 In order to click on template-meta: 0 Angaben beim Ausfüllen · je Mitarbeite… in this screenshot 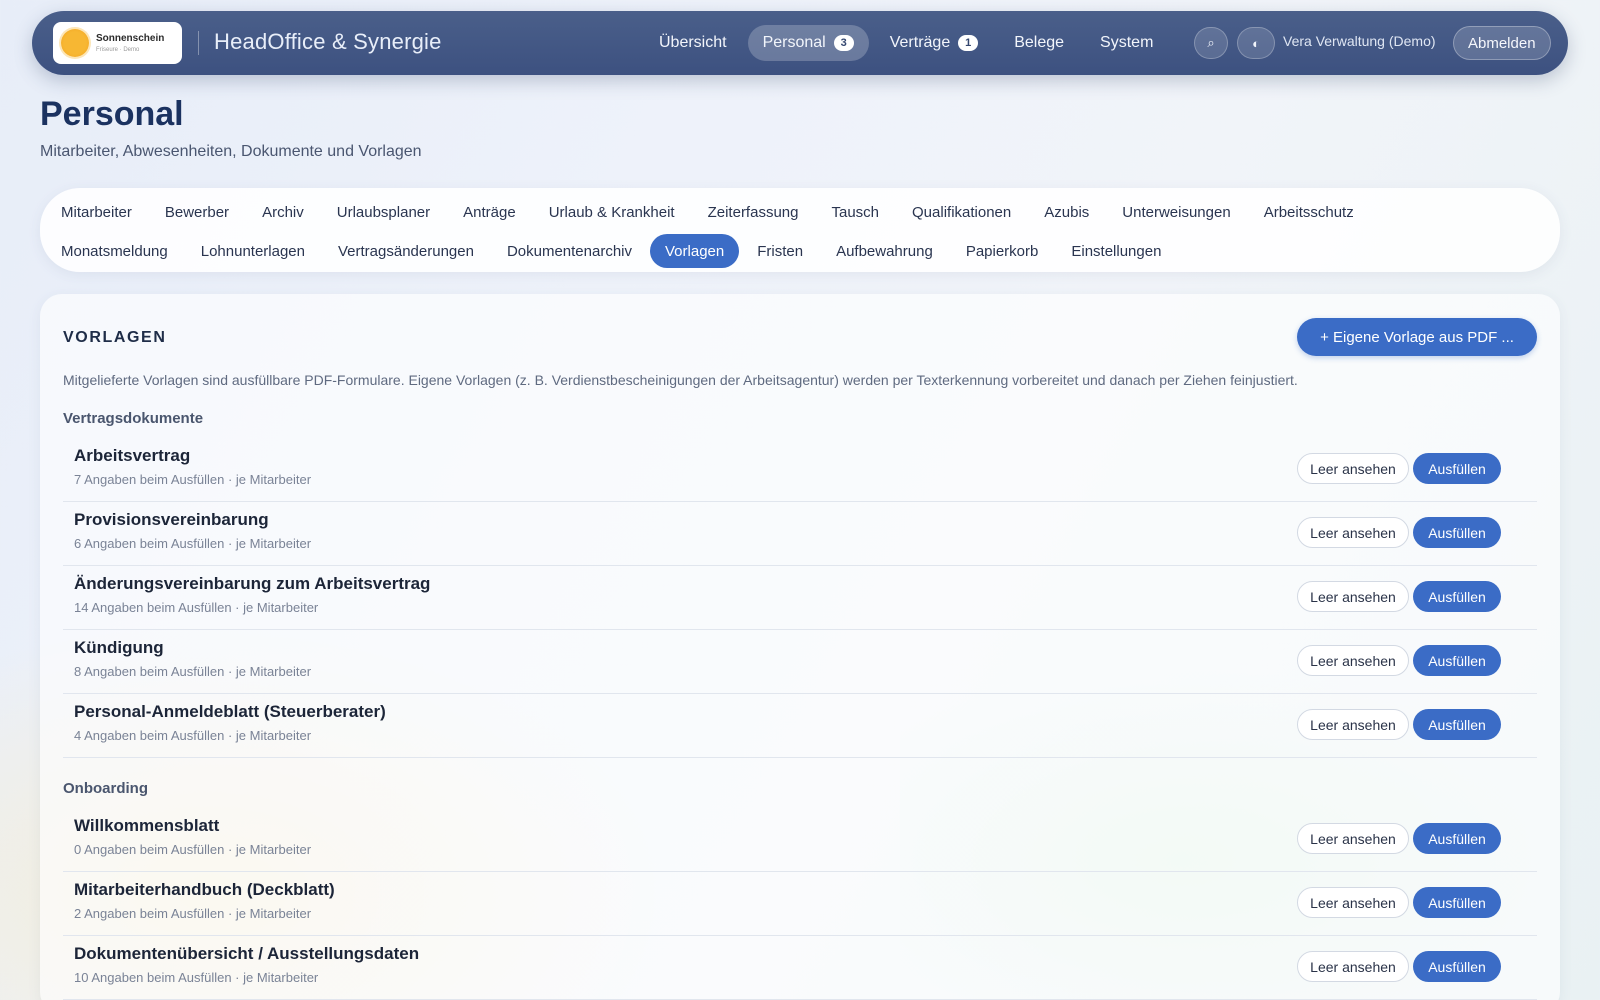, I will do `click(193, 849)`.